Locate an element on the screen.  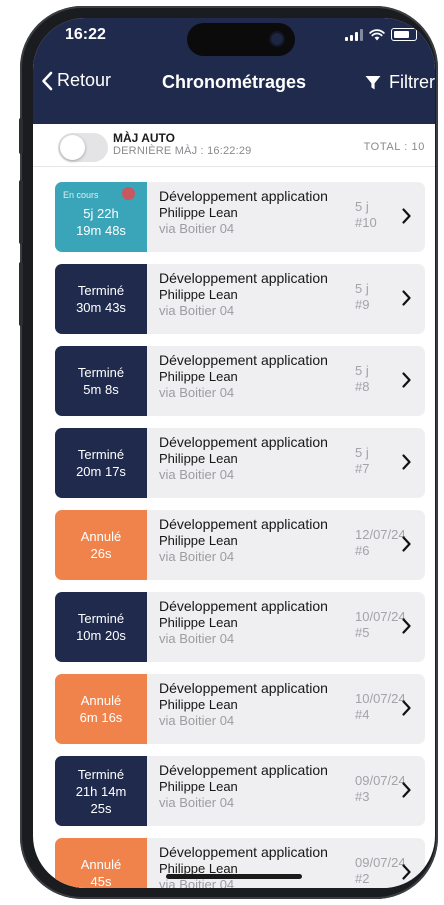
duration-line-1: 5m 8s is located at coordinates (101, 389).